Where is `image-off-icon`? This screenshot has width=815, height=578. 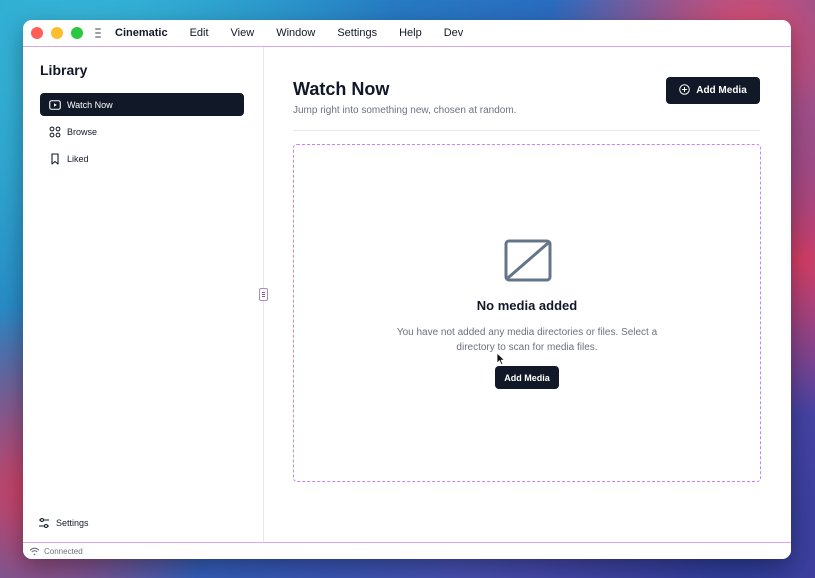 image-off-icon is located at coordinates (528, 260).